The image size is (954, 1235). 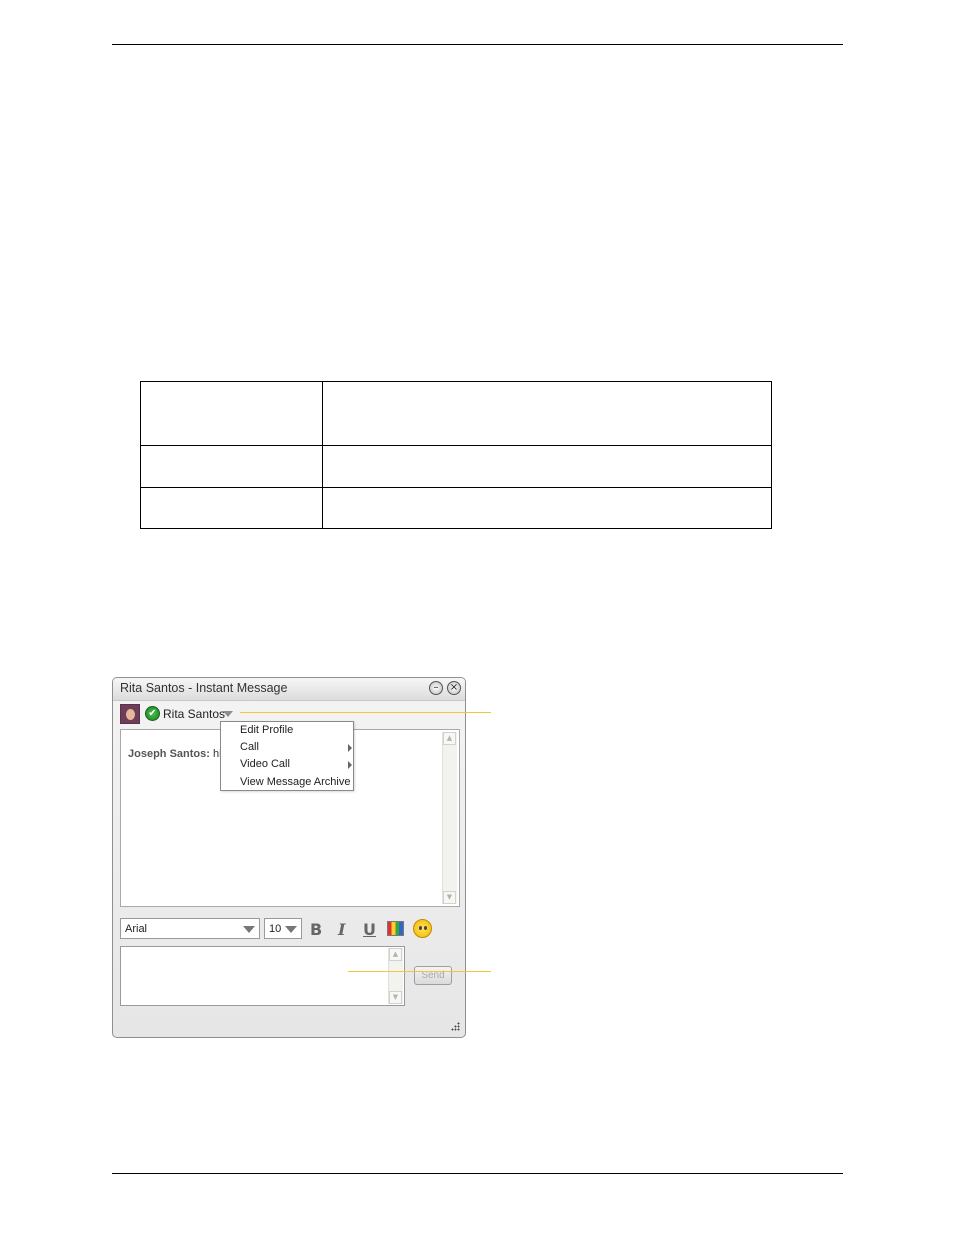 I want to click on title-bar: Rita Santos - Instant Message – ×, so click(x=289, y=689).